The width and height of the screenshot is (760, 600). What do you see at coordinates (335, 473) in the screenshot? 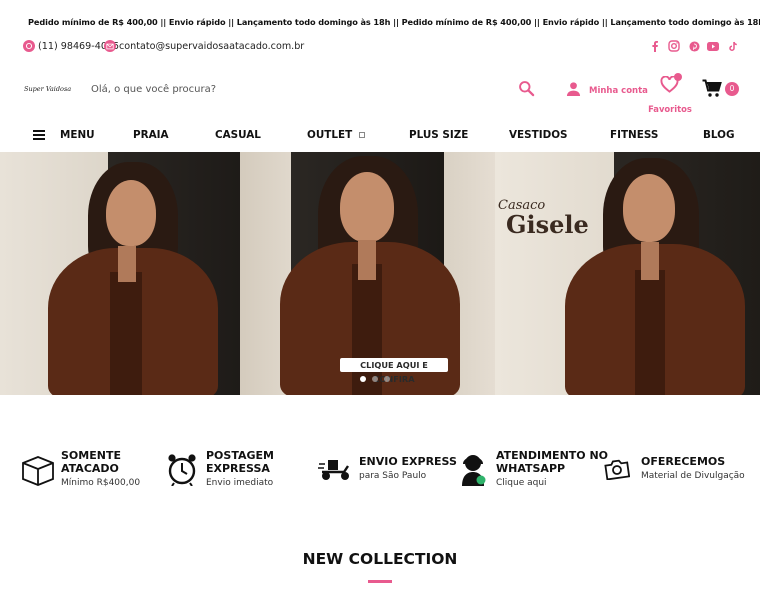
I see `delivery-scooter-icon` at bounding box center [335, 473].